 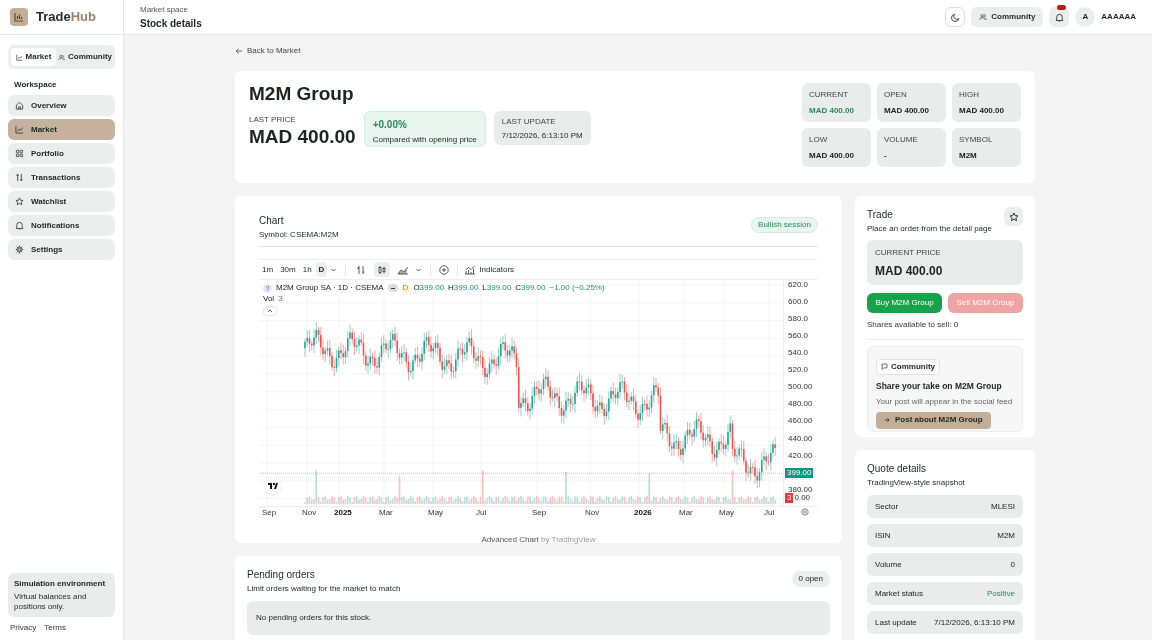 I want to click on volume-label: Vol, so click(x=269, y=299).